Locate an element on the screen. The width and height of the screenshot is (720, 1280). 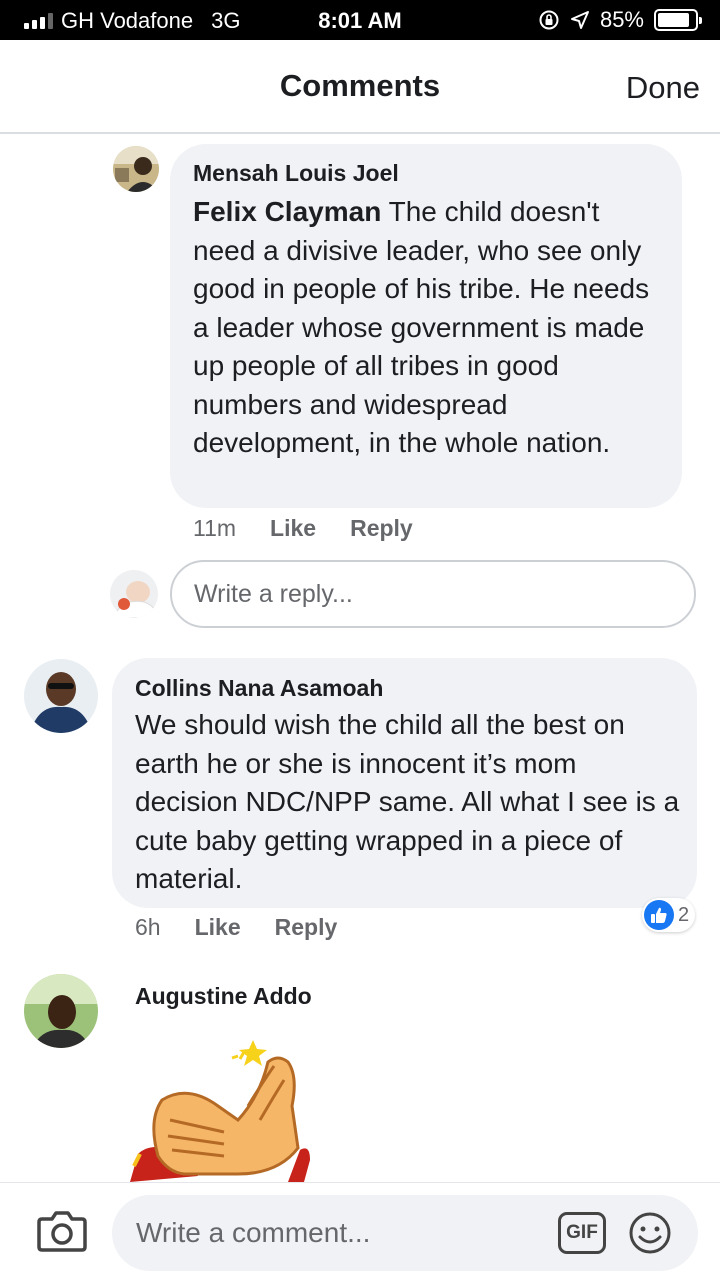
rotation-lock-icon is located at coordinates (549, 20).